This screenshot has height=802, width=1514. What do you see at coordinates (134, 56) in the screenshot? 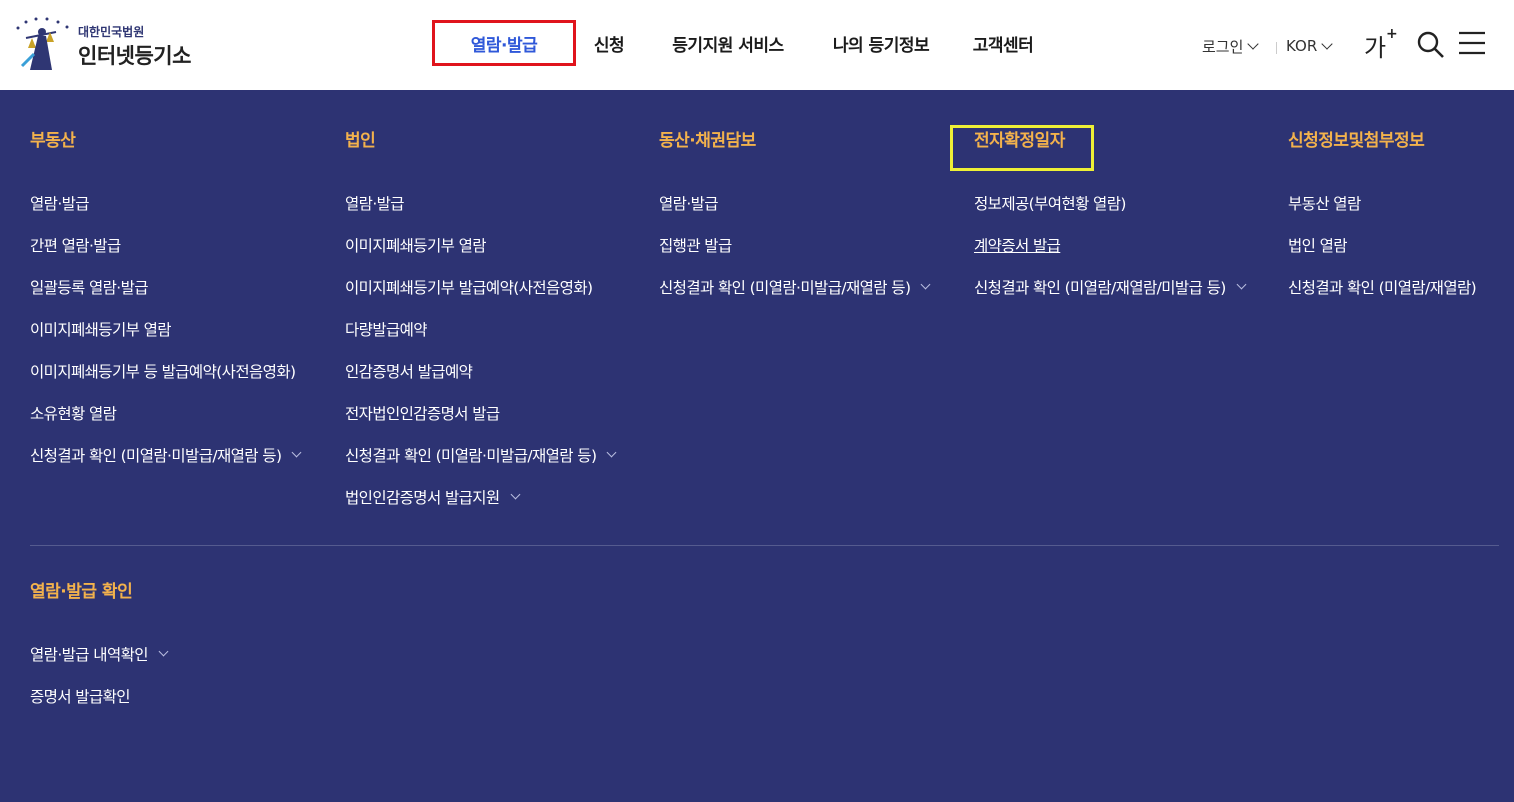
I see `logo-title: 인터넷등기소` at bounding box center [134, 56].